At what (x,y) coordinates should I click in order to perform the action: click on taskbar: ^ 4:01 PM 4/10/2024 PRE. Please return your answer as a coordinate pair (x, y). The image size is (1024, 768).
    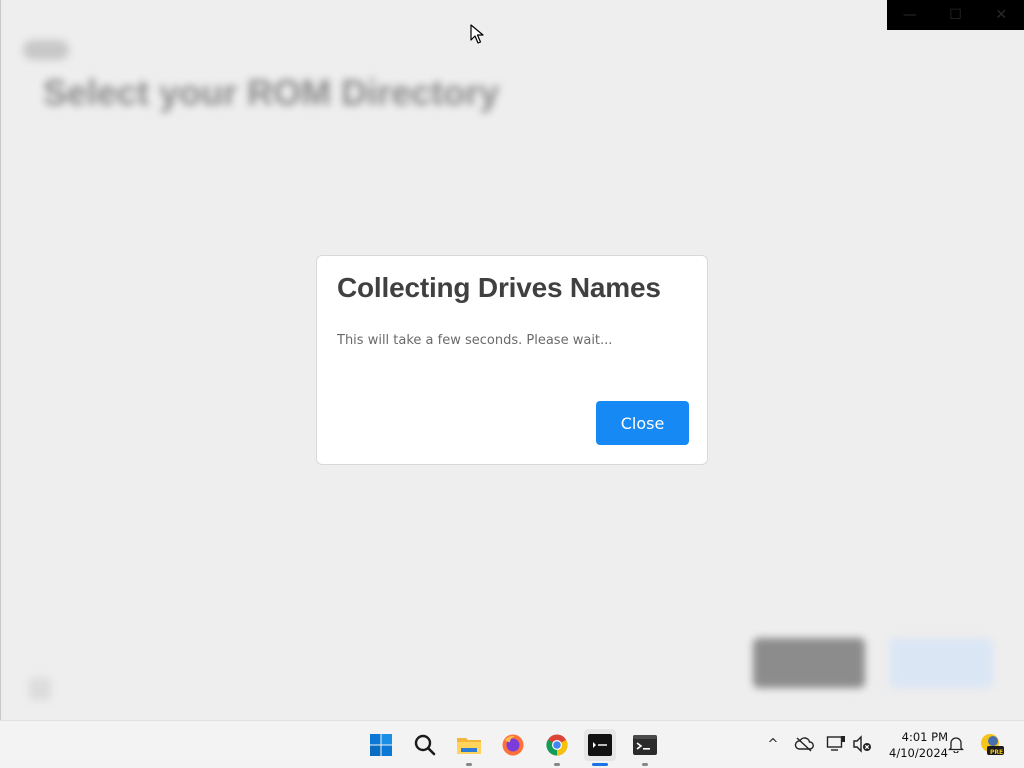
    Looking at the image, I should click on (512, 744).